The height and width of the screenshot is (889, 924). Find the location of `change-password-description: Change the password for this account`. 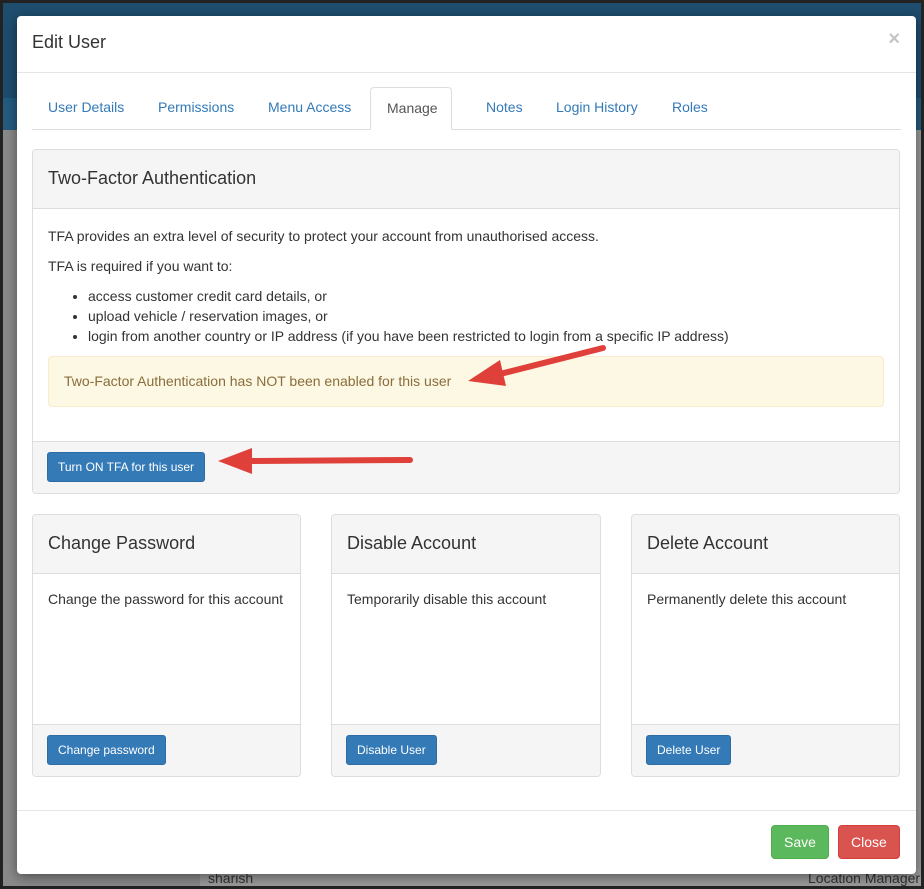

change-password-description: Change the password for this account is located at coordinates (166, 599).